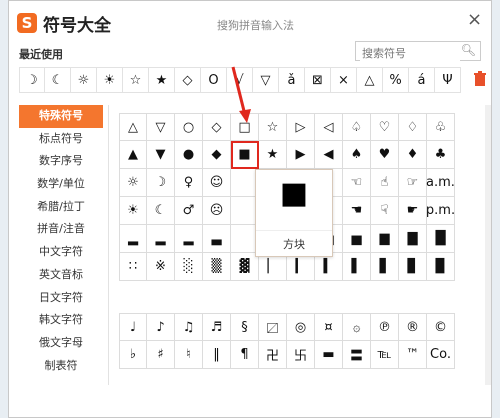  What do you see at coordinates (189, 327) in the screenshot?
I see `symbol-cell: ♫` at bounding box center [189, 327].